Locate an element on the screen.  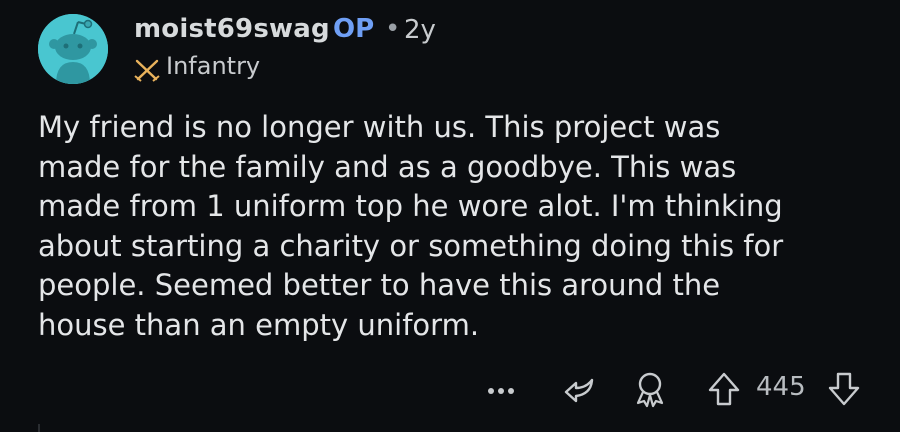
more-options-icon is located at coordinates (501, 389).